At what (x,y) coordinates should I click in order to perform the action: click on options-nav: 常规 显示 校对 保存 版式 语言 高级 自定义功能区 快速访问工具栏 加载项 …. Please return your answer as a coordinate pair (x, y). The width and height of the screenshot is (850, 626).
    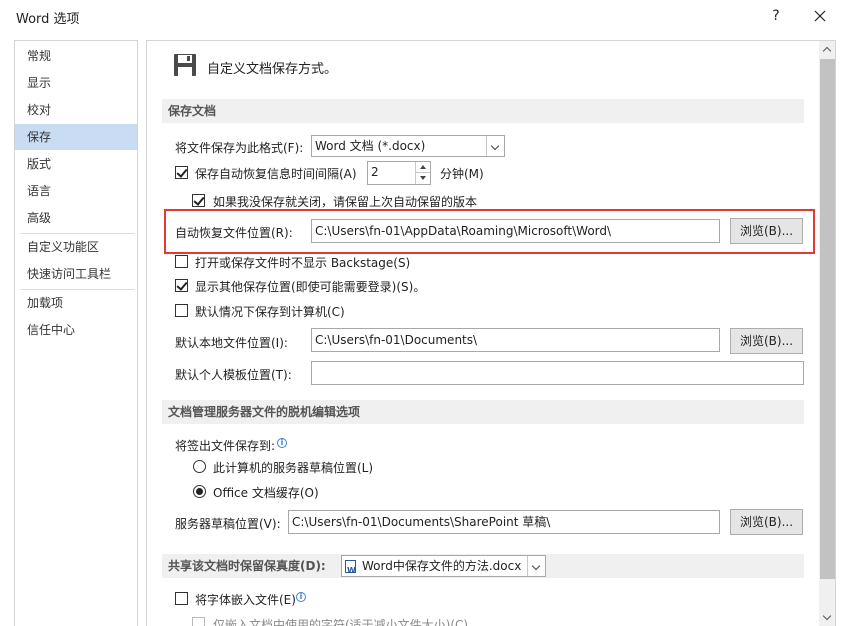
    Looking at the image, I should click on (76, 333).